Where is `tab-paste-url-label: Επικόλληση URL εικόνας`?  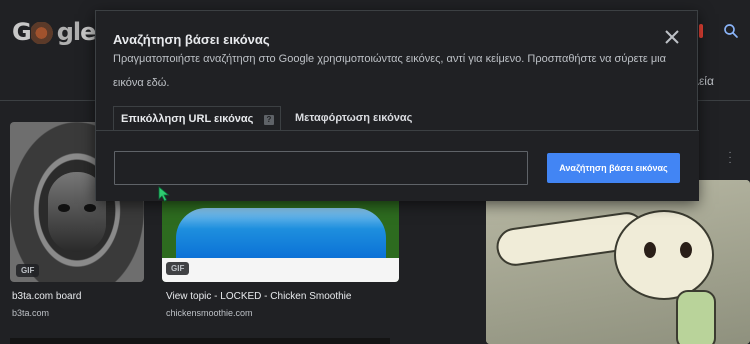
tab-paste-url-label: Επικόλληση URL εικόνας is located at coordinates (187, 119).